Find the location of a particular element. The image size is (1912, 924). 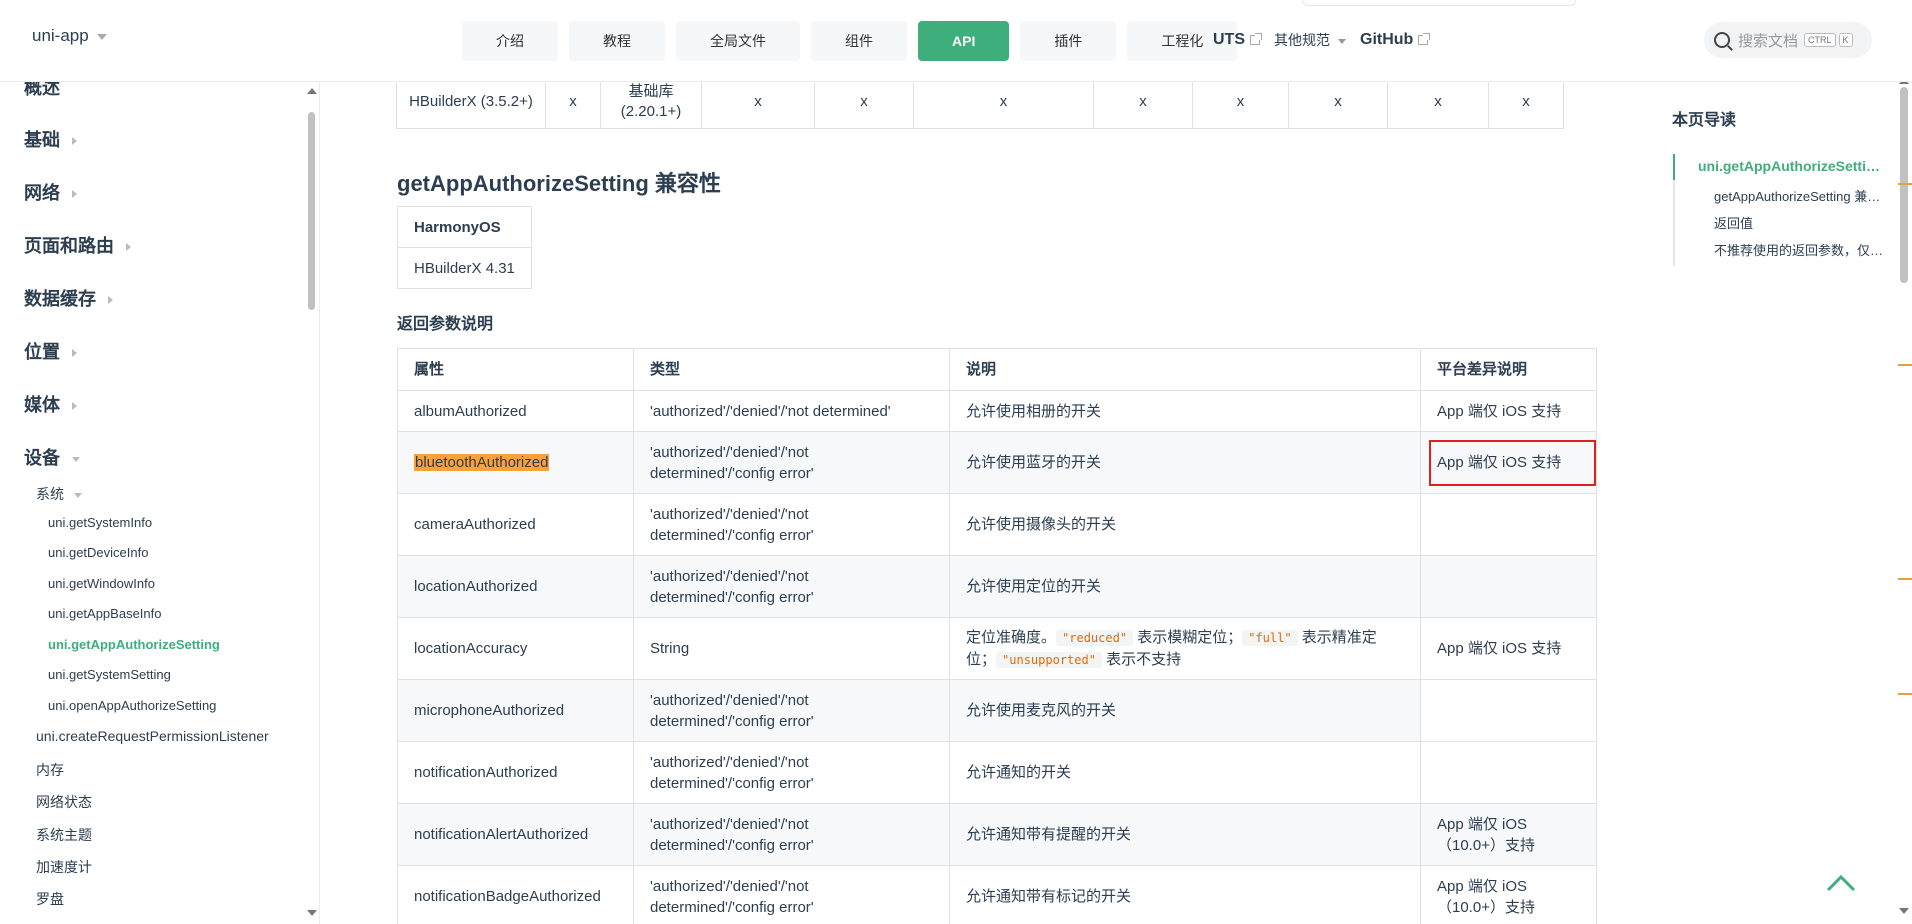

sidebar-item-system-theme: 系统主题 is located at coordinates (64, 835).